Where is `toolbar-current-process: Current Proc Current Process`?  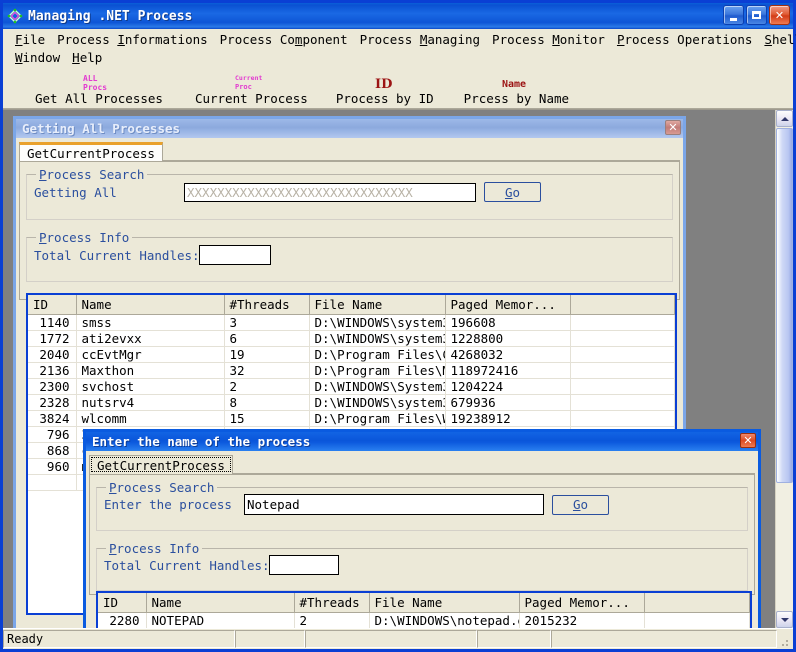 toolbar-current-process: Current Proc Current Process is located at coordinates (241, 88).